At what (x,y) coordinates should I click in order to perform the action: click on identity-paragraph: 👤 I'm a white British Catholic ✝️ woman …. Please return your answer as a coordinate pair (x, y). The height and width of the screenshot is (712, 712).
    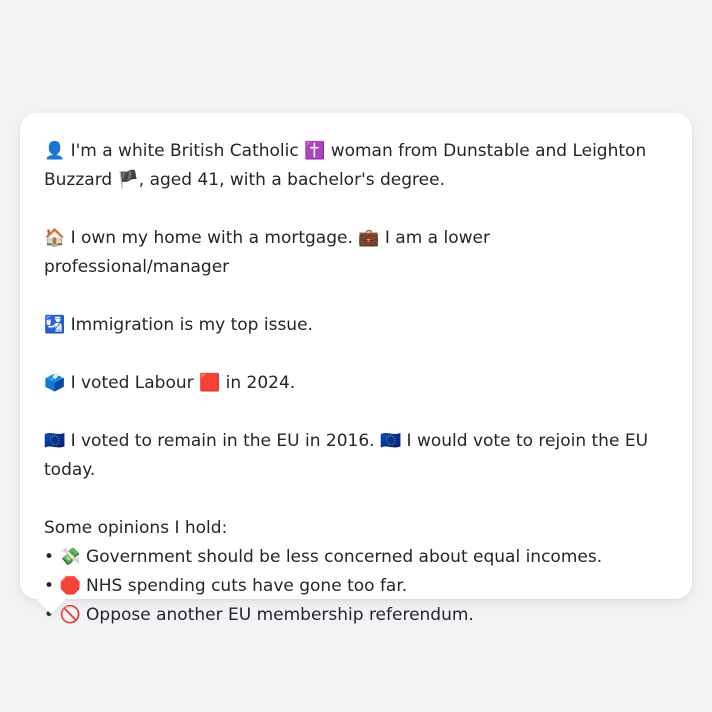
    Looking at the image, I should click on (356, 166).